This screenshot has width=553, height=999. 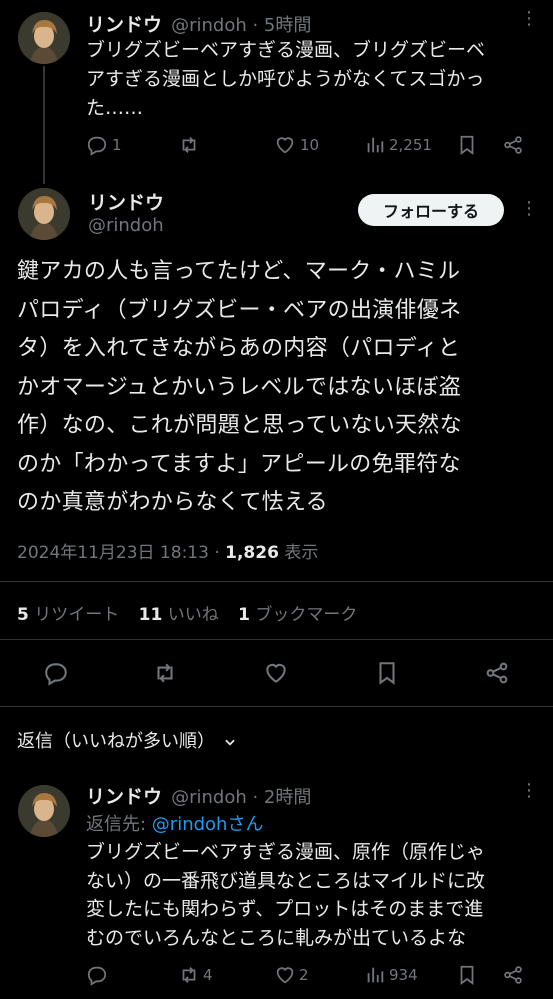 What do you see at coordinates (286, 50) in the screenshot?
I see `text-line: ブリグズビーベアすぎる漫画、ブリグズビーベ` at bounding box center [286, 50].